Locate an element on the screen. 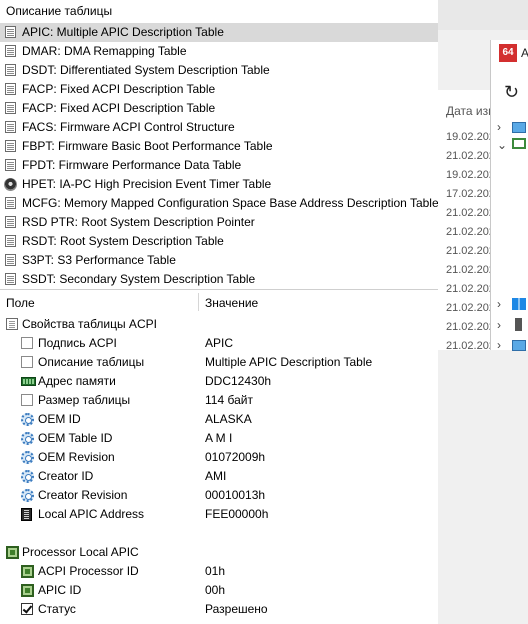  property-row: Размер таблицы 114 байт is located at coordinates (219, 400).